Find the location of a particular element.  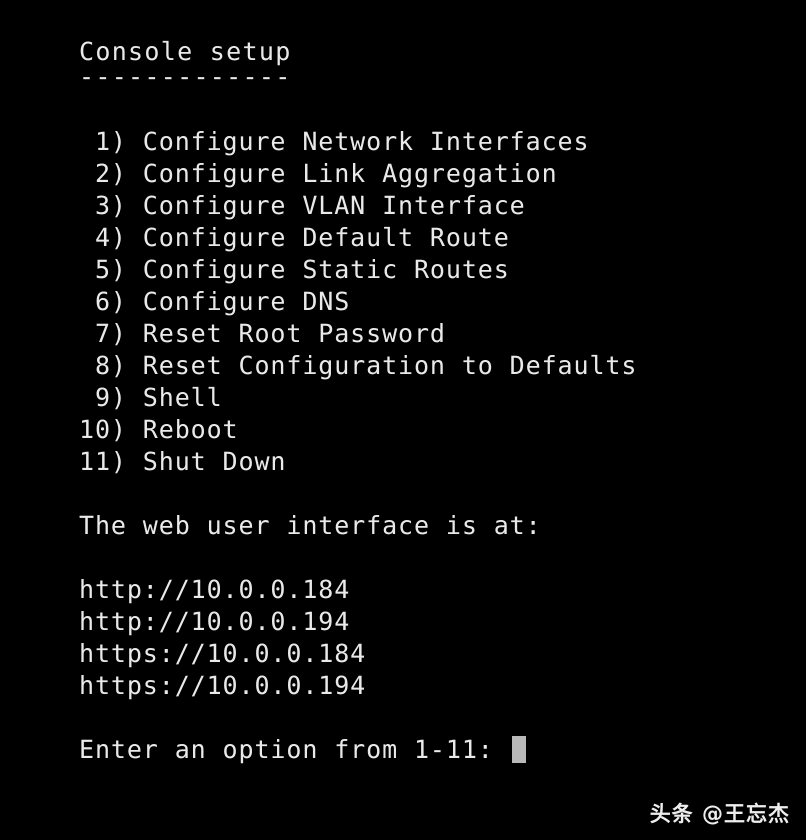

menu-item-reset-root-password: 7) Reset Root Password is located at coordinates (442, 334).